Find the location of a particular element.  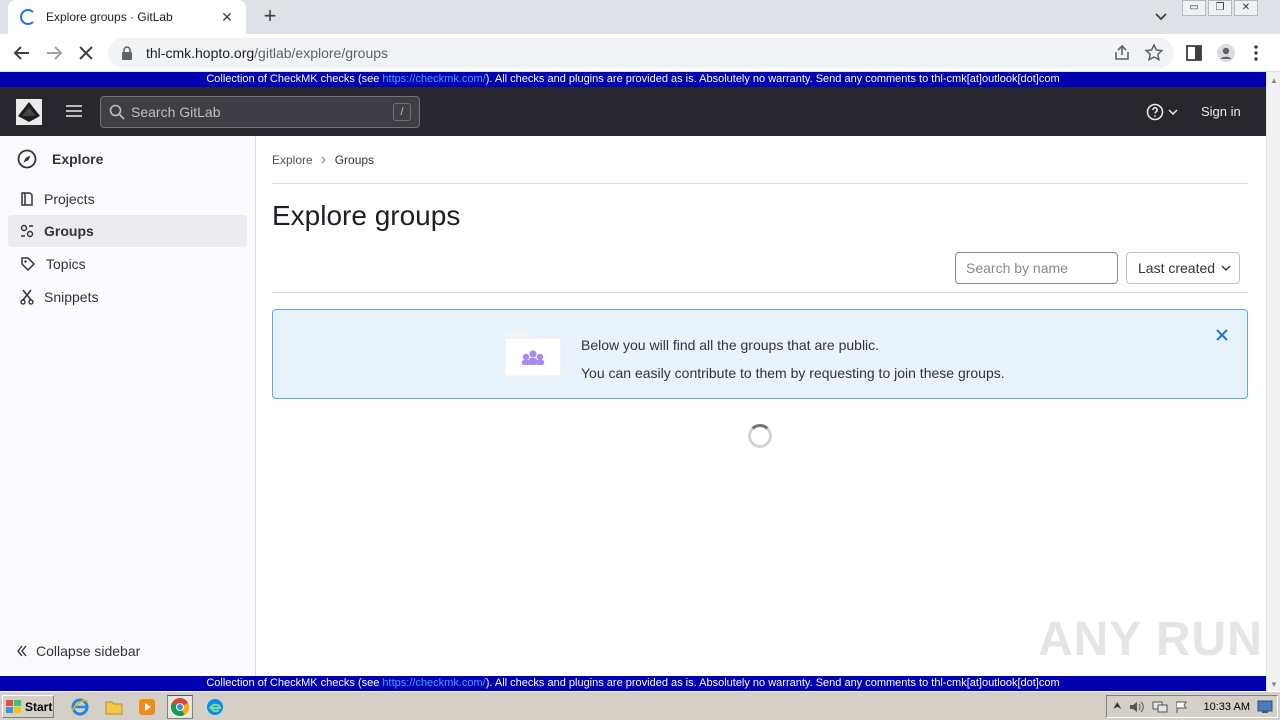

lock-icon is located at coordinates (127, 53).